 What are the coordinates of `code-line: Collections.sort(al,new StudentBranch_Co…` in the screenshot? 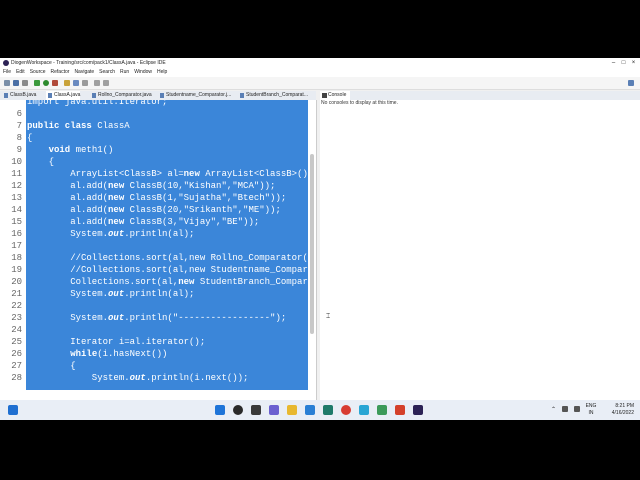 It's located at (167, 282).